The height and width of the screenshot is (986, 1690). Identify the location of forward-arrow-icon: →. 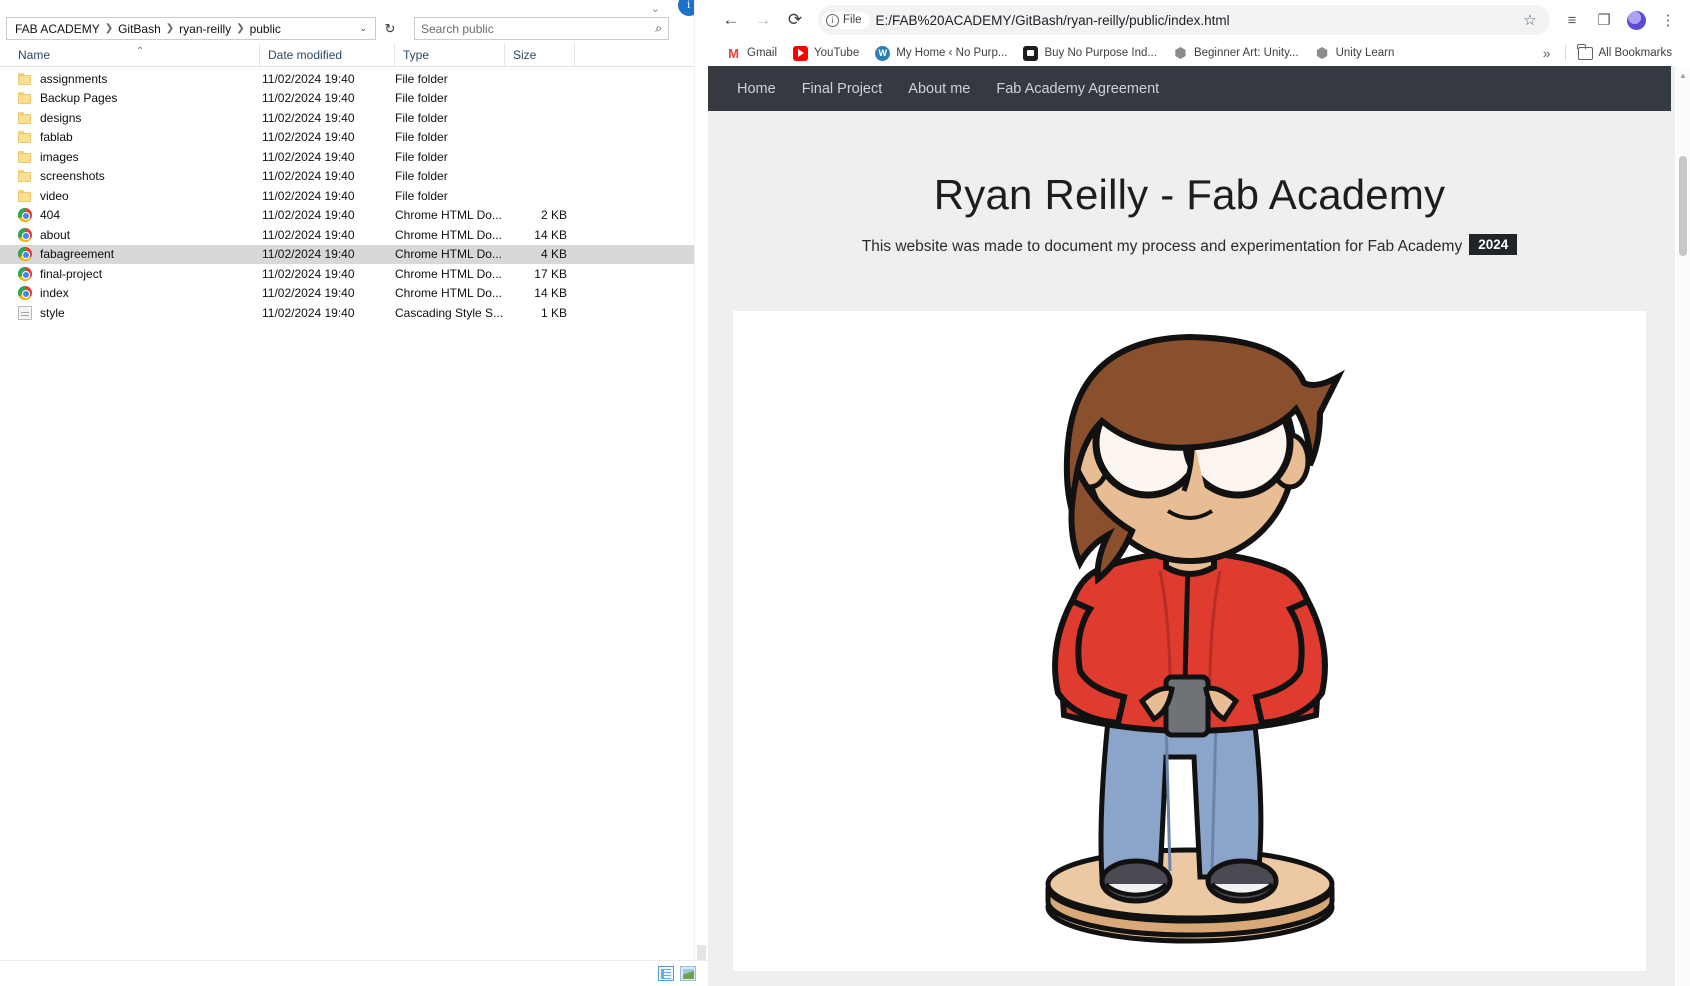
(763, 20).